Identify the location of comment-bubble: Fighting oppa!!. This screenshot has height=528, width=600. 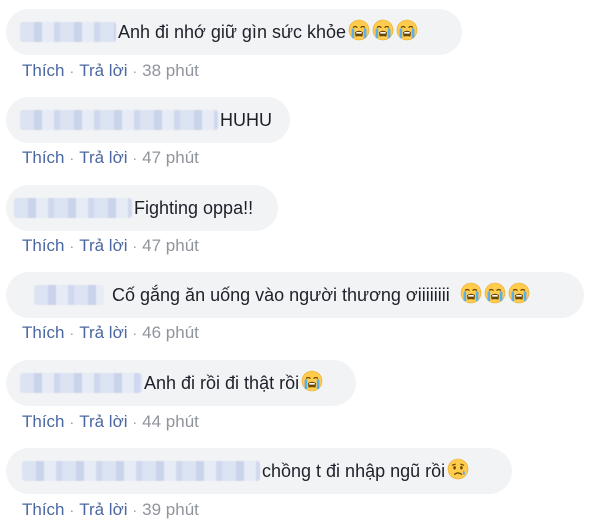
(142, 208).